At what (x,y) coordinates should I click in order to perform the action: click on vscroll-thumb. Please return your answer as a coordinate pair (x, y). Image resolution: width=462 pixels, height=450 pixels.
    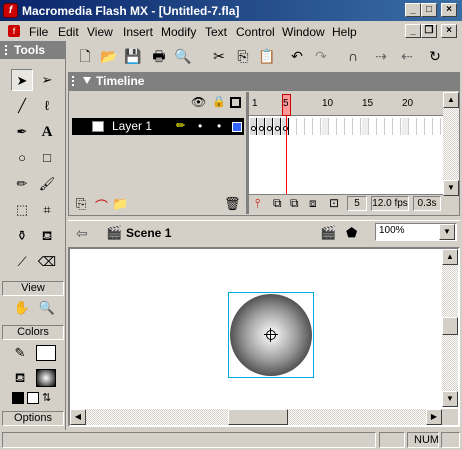
    Looking at the image, I should click on (450, 326).